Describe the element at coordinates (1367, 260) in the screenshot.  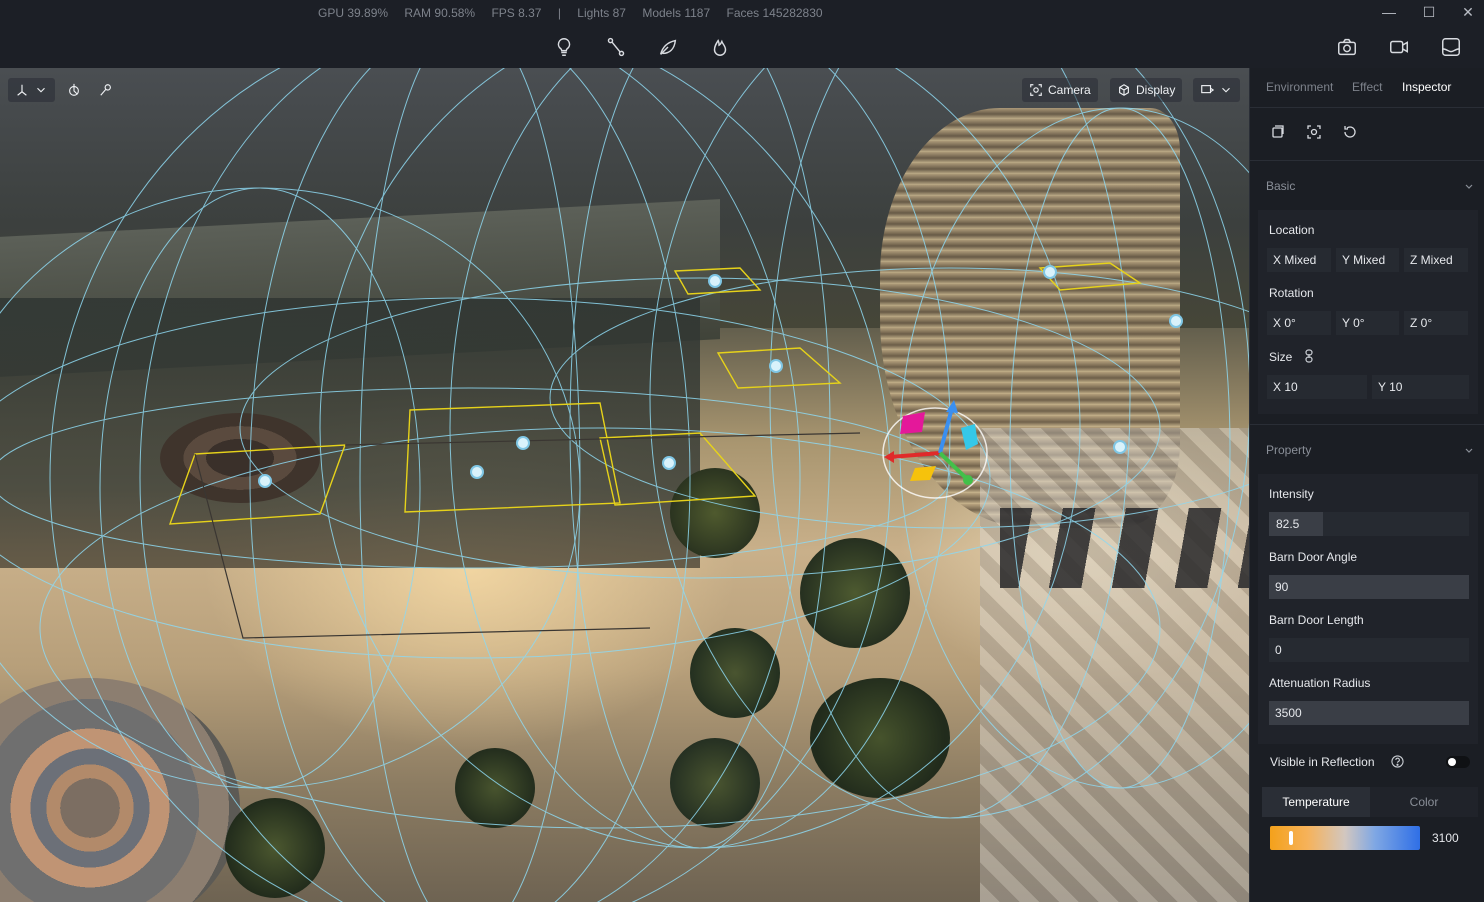
I see `location-y-field: Y Mixed` at that location.